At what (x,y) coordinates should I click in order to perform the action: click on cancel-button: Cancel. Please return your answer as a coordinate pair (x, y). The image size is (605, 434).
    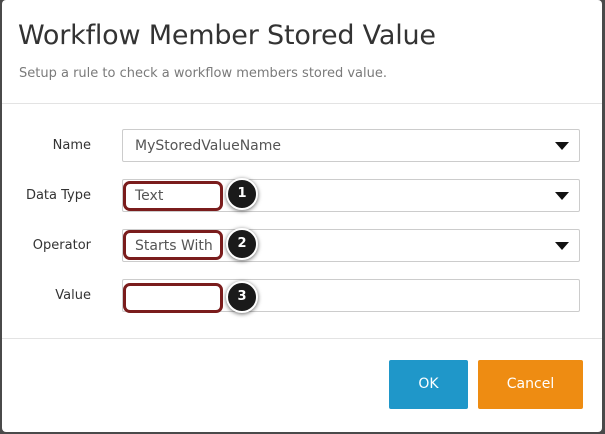
    Looking at the image, I should click on (530, 384).